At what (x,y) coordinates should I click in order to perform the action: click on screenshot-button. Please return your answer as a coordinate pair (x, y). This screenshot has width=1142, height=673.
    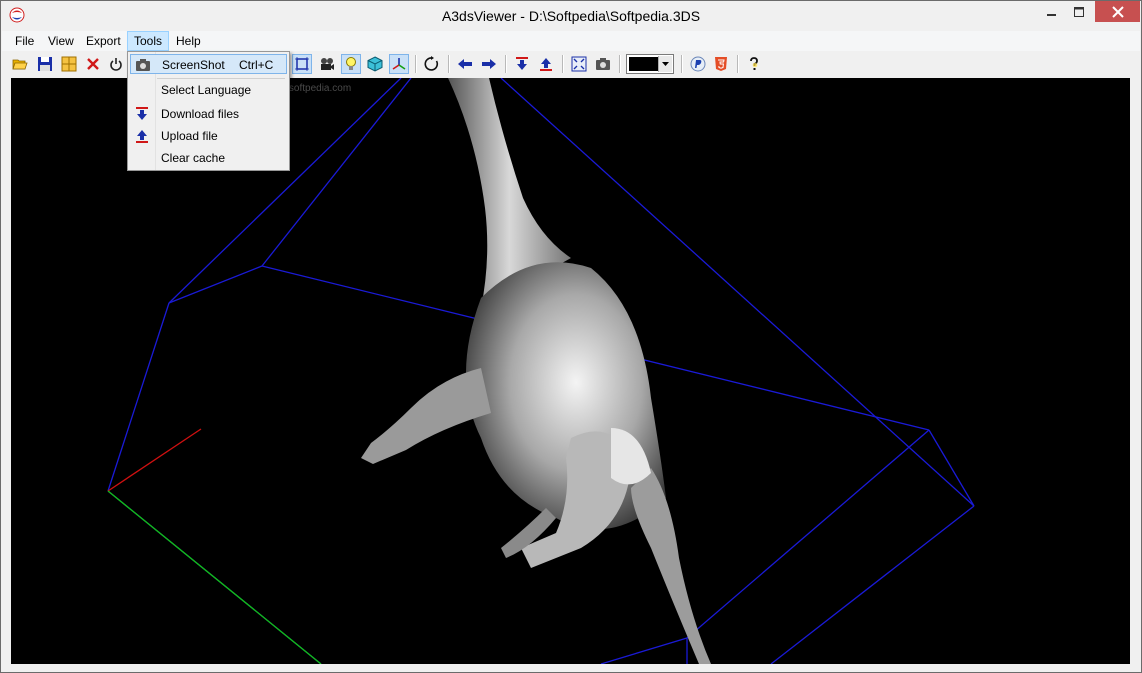
    Looking at the image, I should click on (603, 64).